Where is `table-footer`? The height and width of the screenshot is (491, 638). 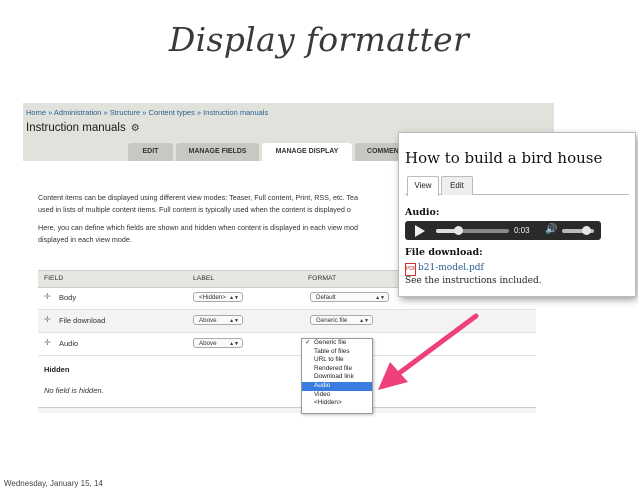 table-footer is located at coordinates (287, 410).